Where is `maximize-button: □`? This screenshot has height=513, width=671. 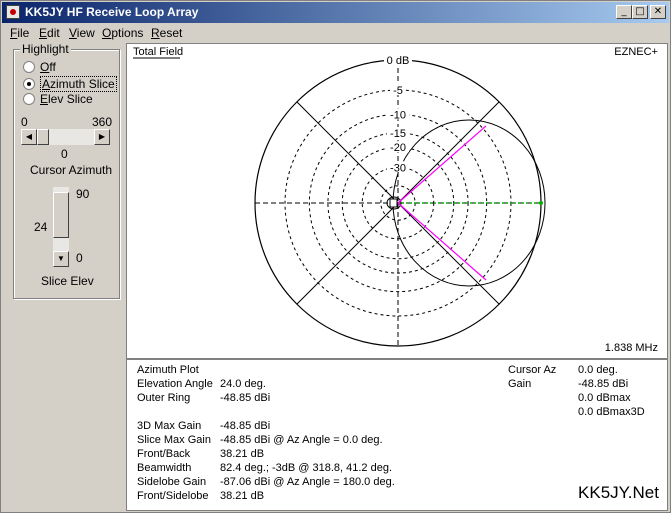
maximize-button: □ is located at coordinates (640, 12).